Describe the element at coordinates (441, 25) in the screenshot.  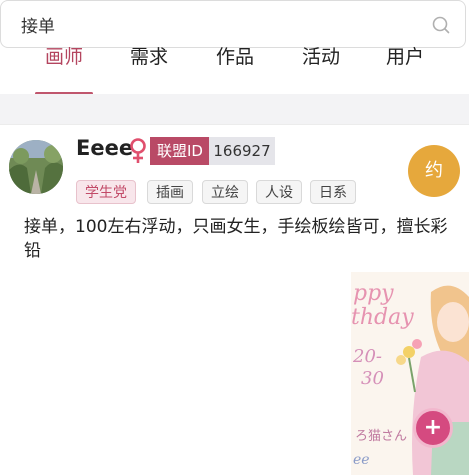
I see `search-icon` at that location.